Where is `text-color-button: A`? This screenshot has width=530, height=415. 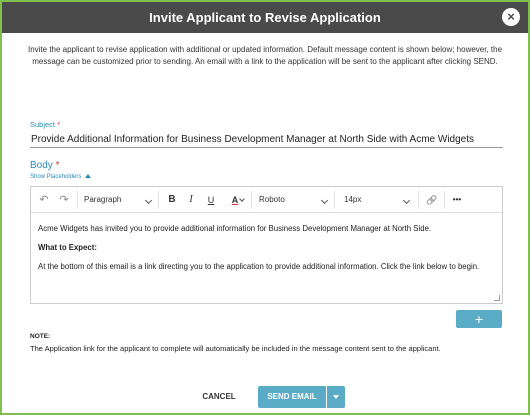
text-color-button: A is located at coordinates (235, 200).